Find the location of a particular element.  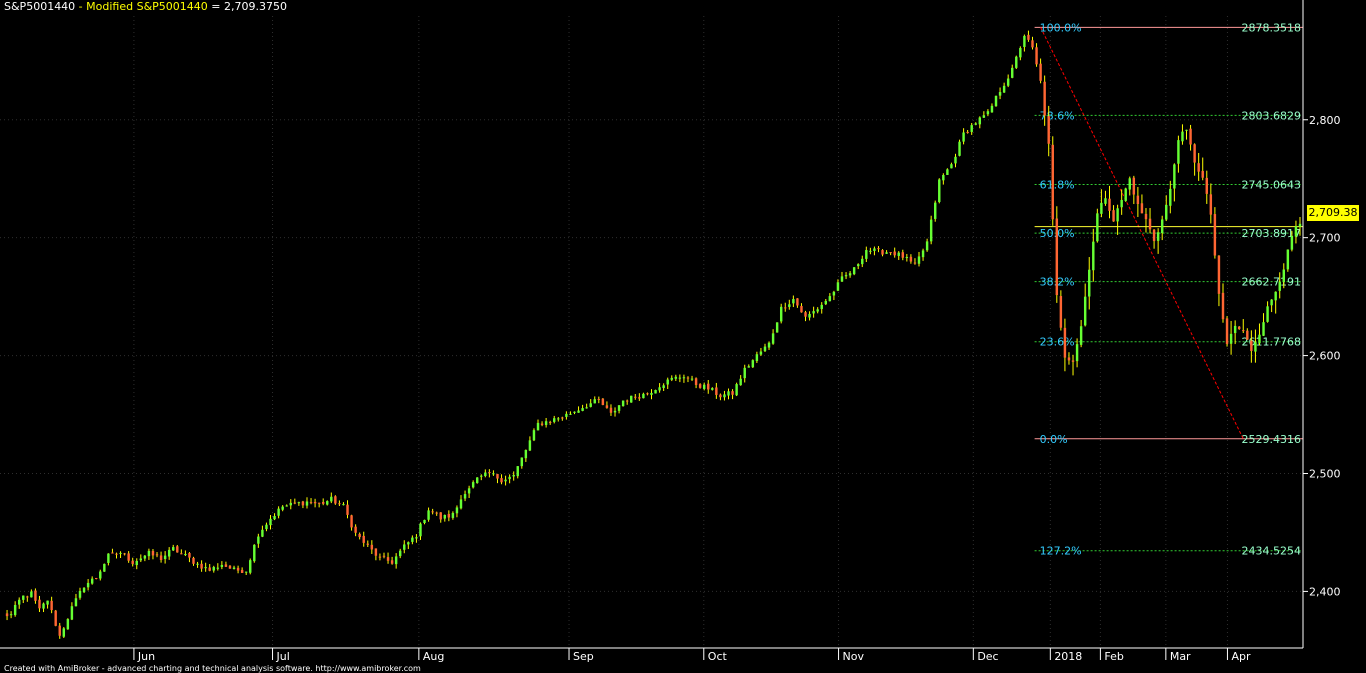

header-series-name: Modified S&P5001440 is located at coordinates (147, 6).